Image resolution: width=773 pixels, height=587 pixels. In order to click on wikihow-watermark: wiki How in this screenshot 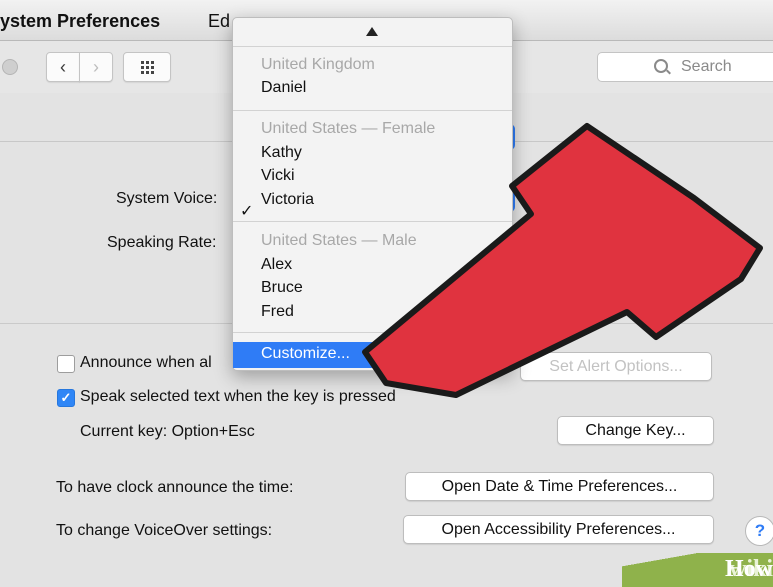, I will do `click(697, 570)`.